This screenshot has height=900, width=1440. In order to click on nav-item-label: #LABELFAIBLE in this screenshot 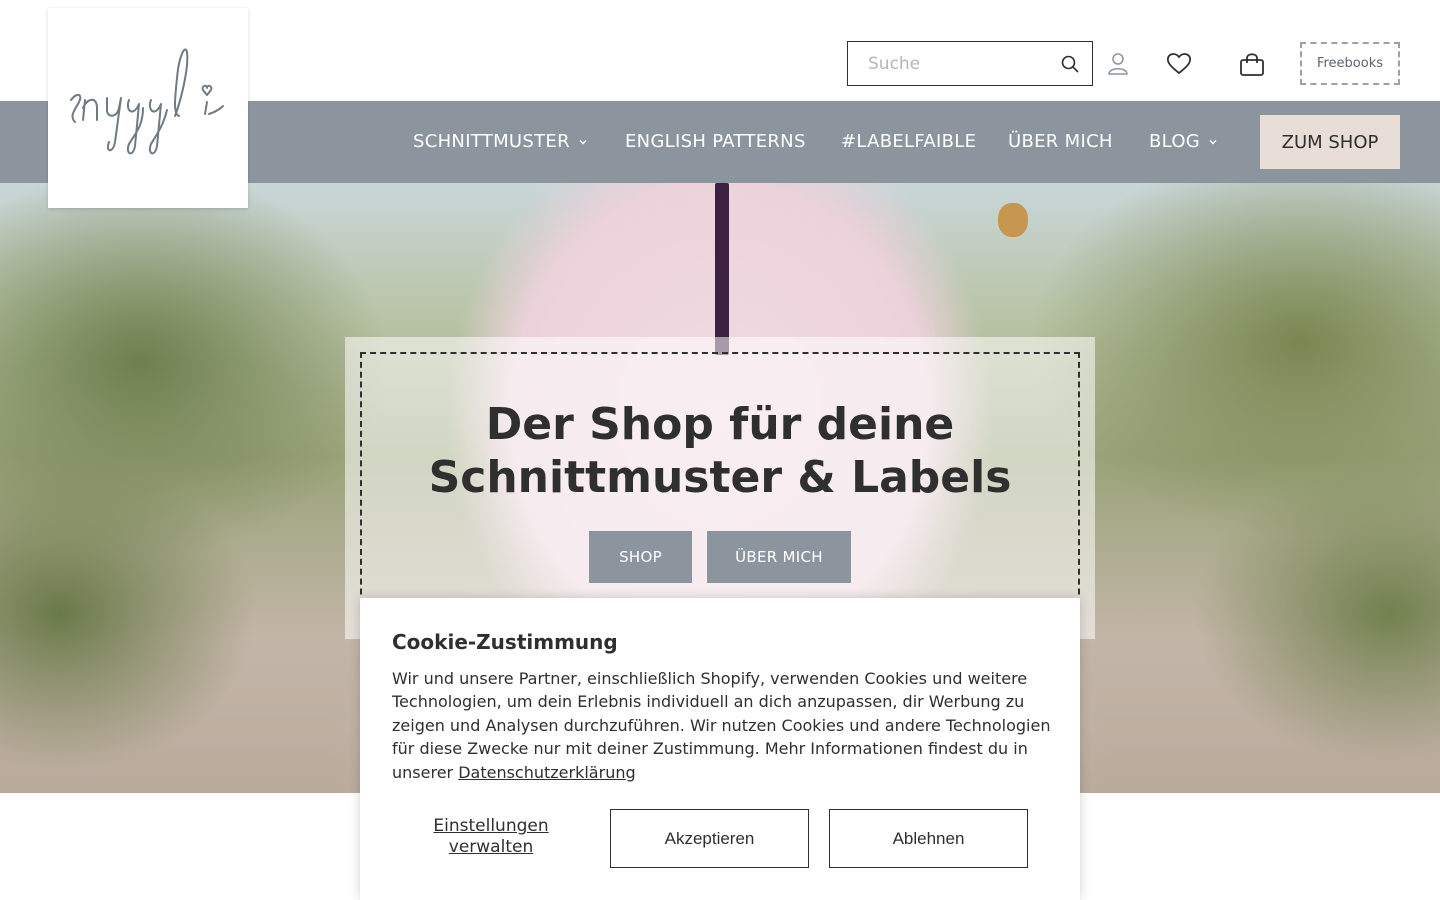, I will do `click(909, 141)`.